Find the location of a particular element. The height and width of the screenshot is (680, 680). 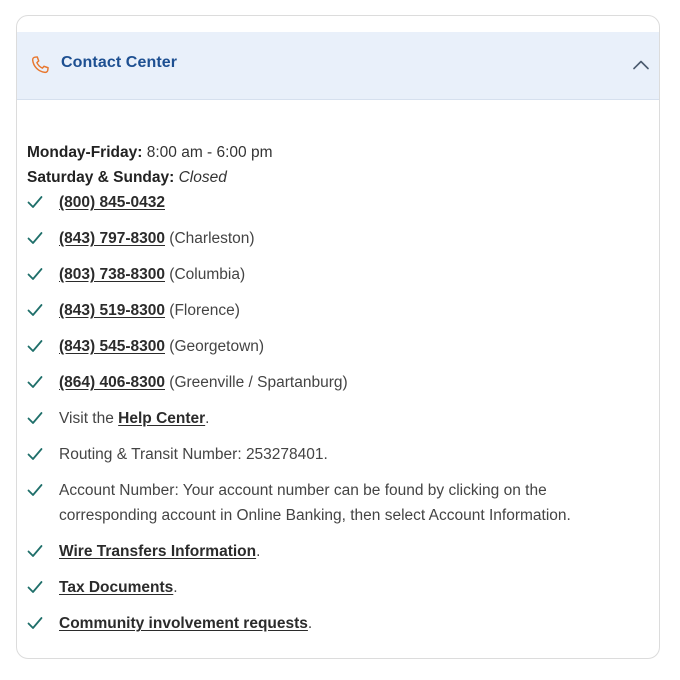

weekday-value: 8:00 am - 6:00 pm is located at coordinates (209, 152).